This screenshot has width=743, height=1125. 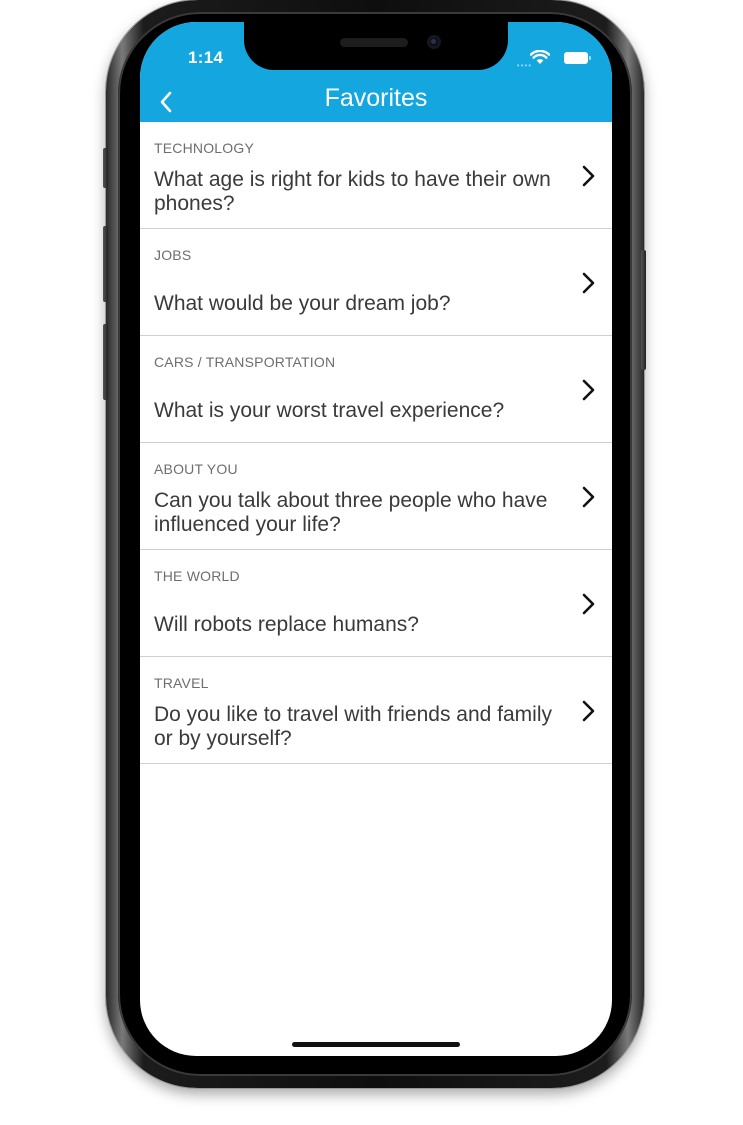 What do you see at coordinates (105, 264) in the screenshot?
I see `volume-up-button` at bounding box center [105, 264].